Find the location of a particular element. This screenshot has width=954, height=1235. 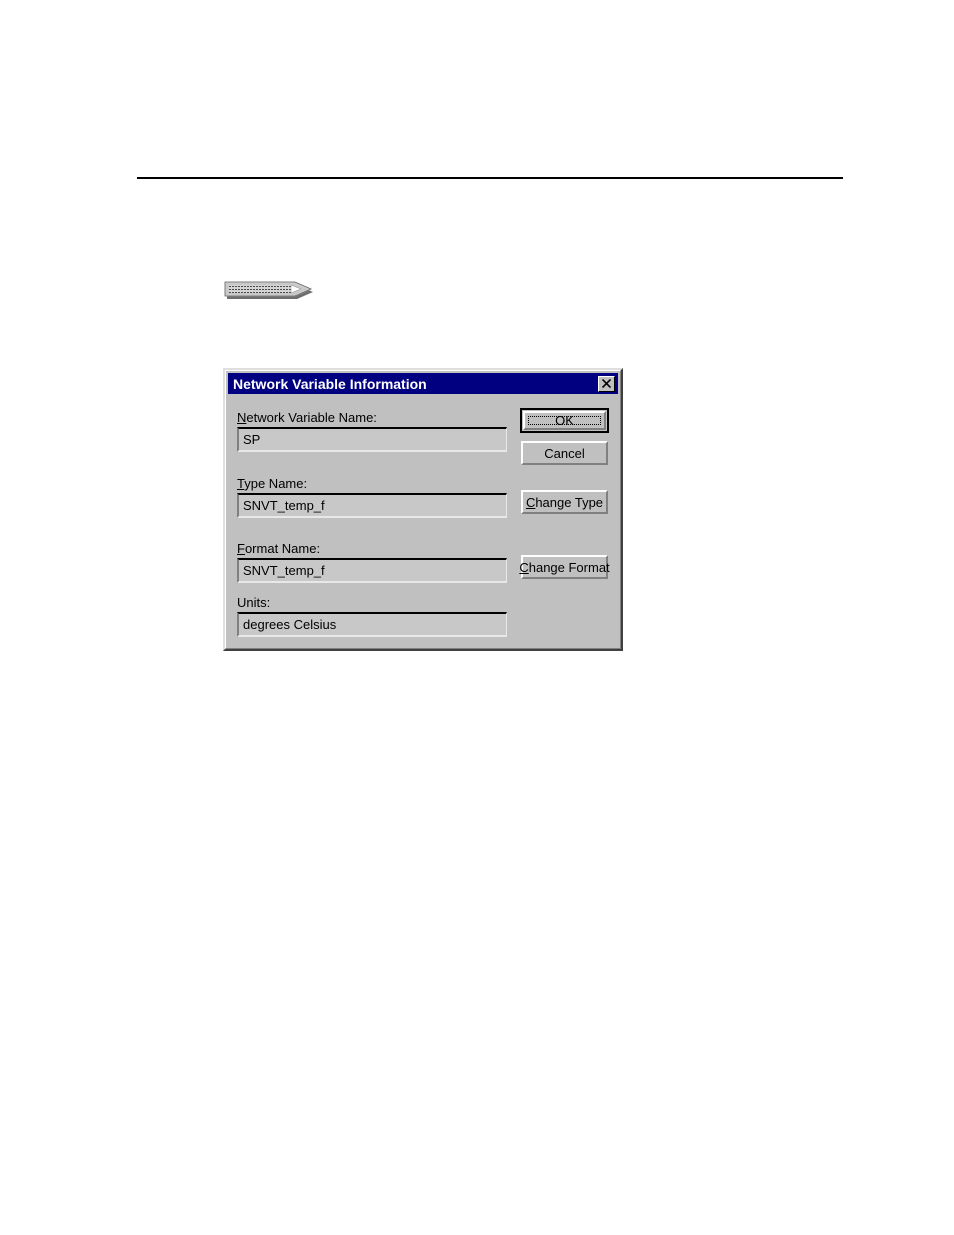

label-rest: hange Format is located at coordinates (569, 567).